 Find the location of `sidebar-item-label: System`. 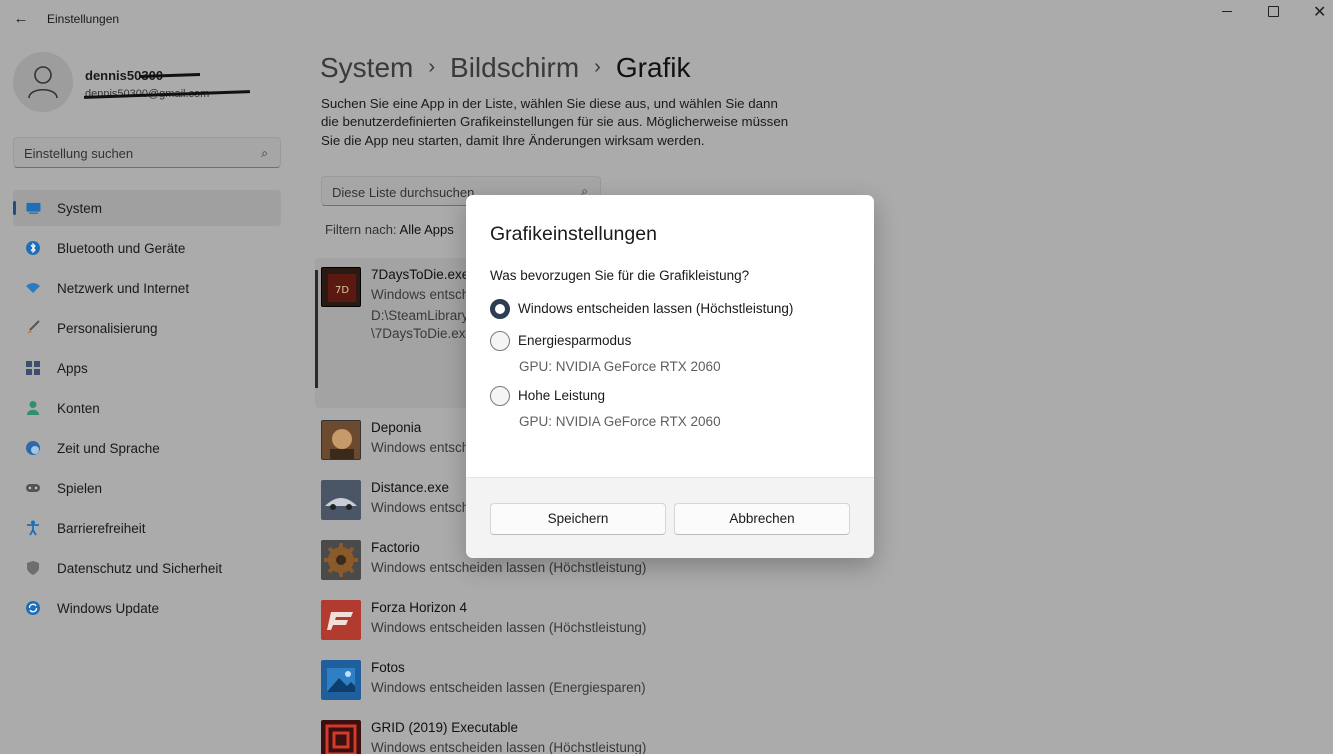

sidebar-item-label: System is located at coordinates (80, 208).